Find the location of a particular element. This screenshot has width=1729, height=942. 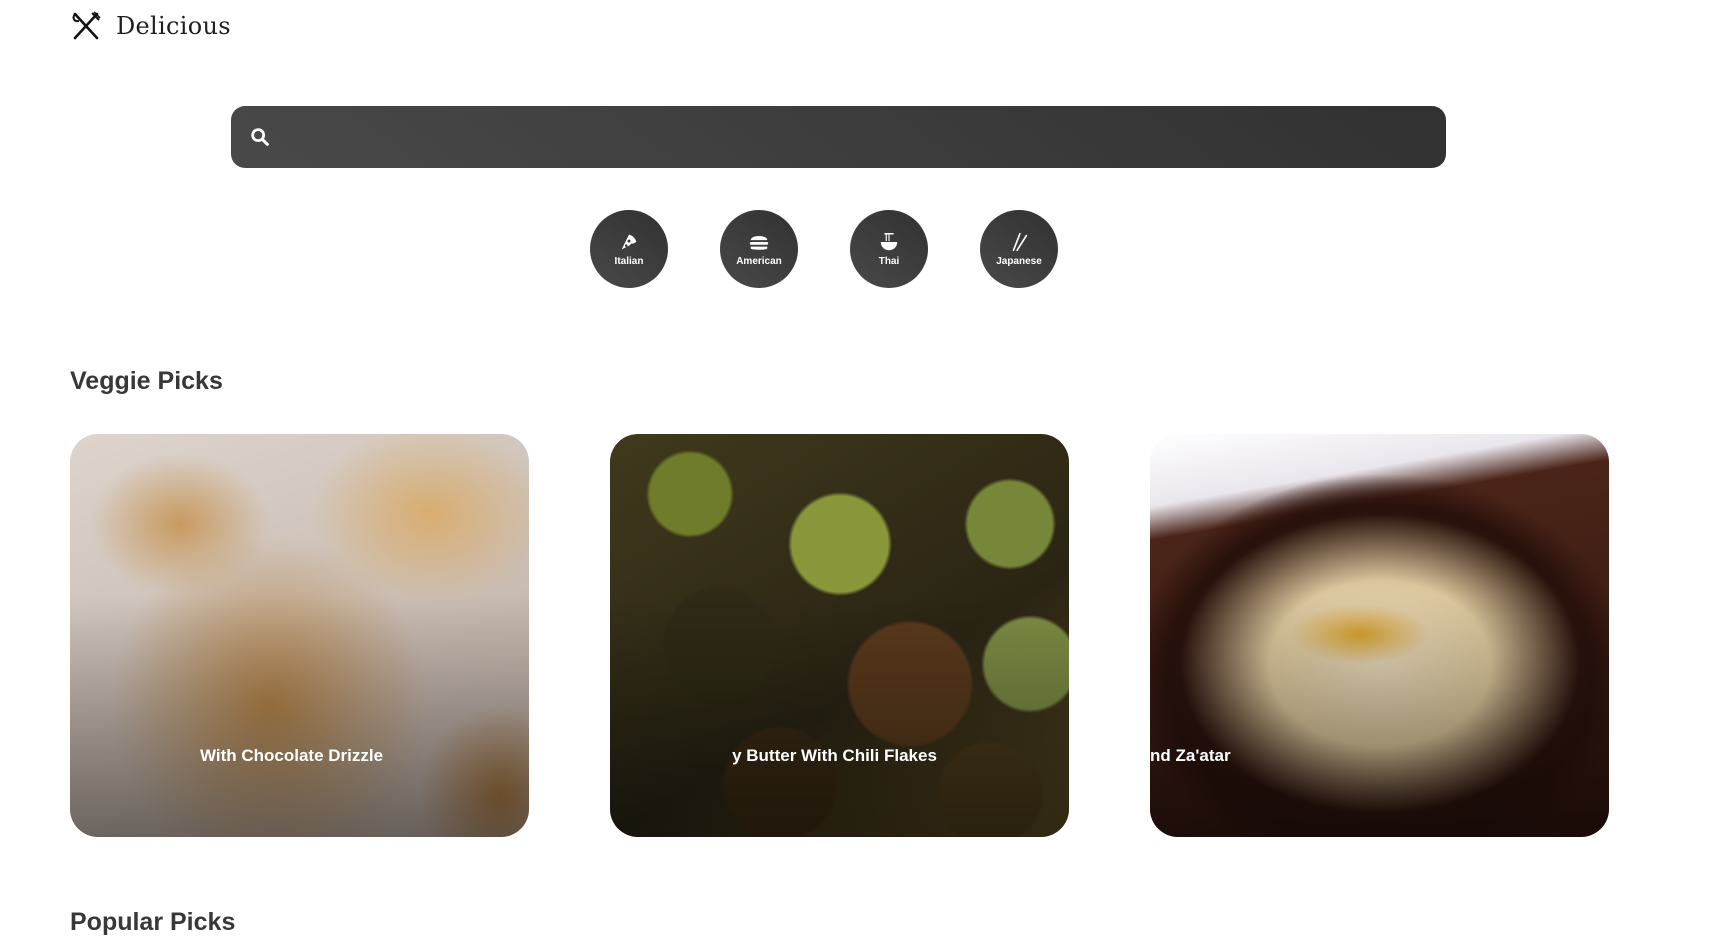

cuisine-japanese-button: Japanese is located at coordinates (1019, 249).